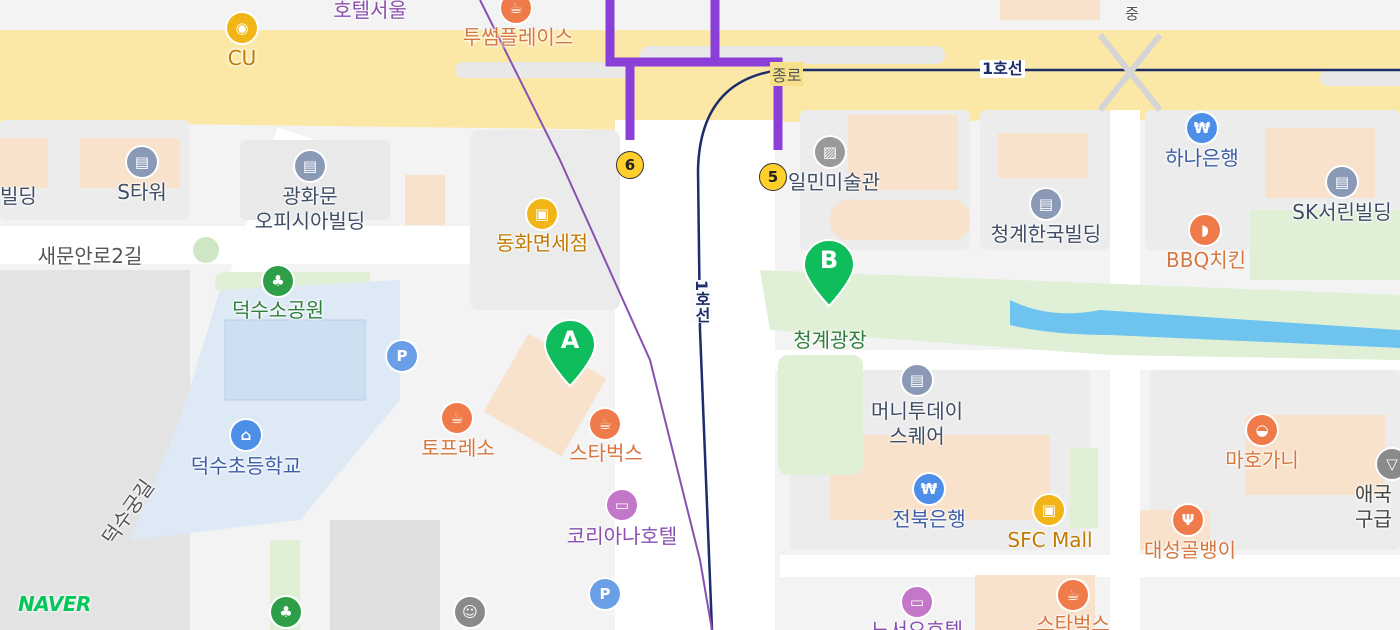  What do you see at coordinates (1388, 464) in the screenshot?
I see `landmark-icon: ▽` at bounding box center [1388, 464].